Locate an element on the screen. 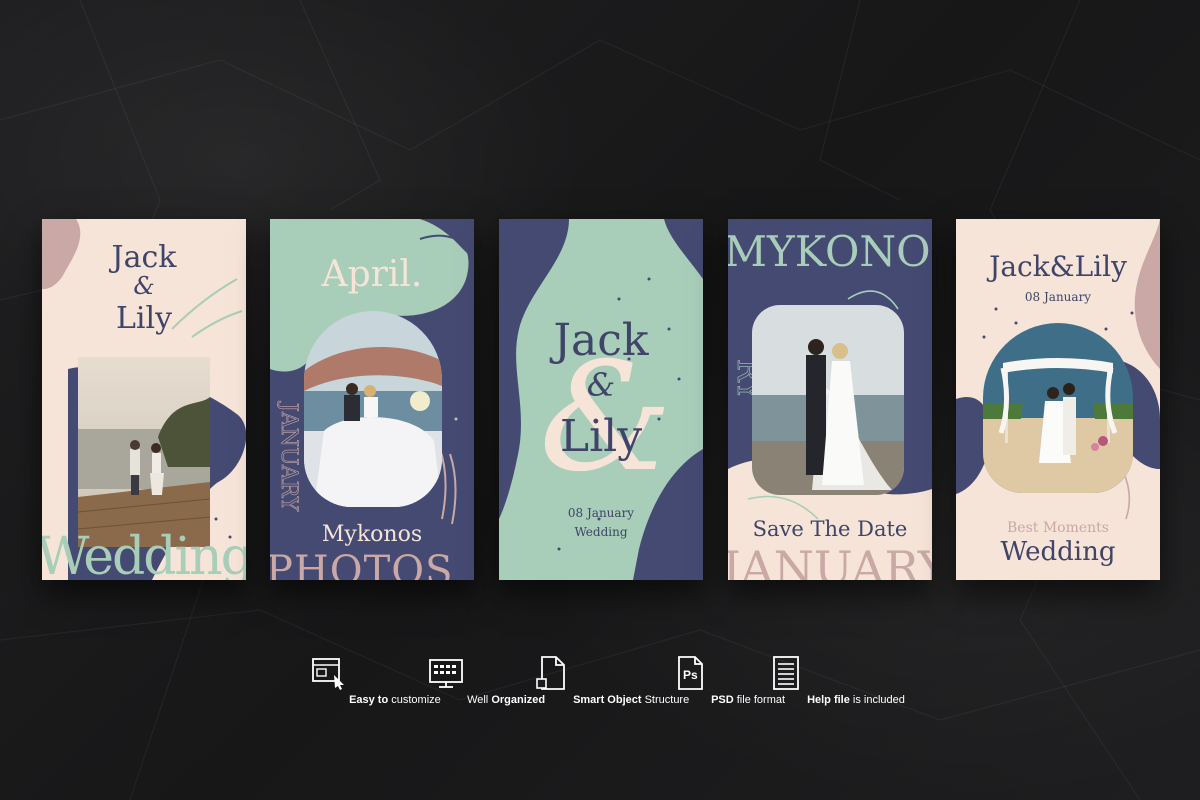 The image size is (1200, 800). couple-pier-photo is located at coordinates (144, 452).